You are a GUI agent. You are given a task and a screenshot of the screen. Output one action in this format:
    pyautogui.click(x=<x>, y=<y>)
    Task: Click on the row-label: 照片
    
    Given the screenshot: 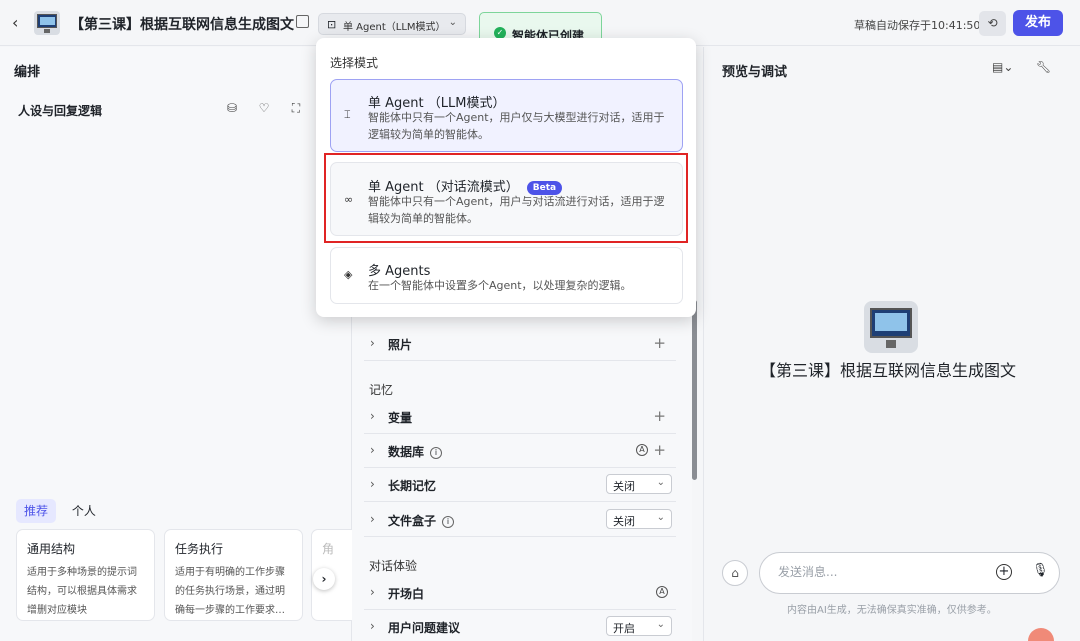 What is the action you would take?
    pyautogui.click(x=400, y=345)
    